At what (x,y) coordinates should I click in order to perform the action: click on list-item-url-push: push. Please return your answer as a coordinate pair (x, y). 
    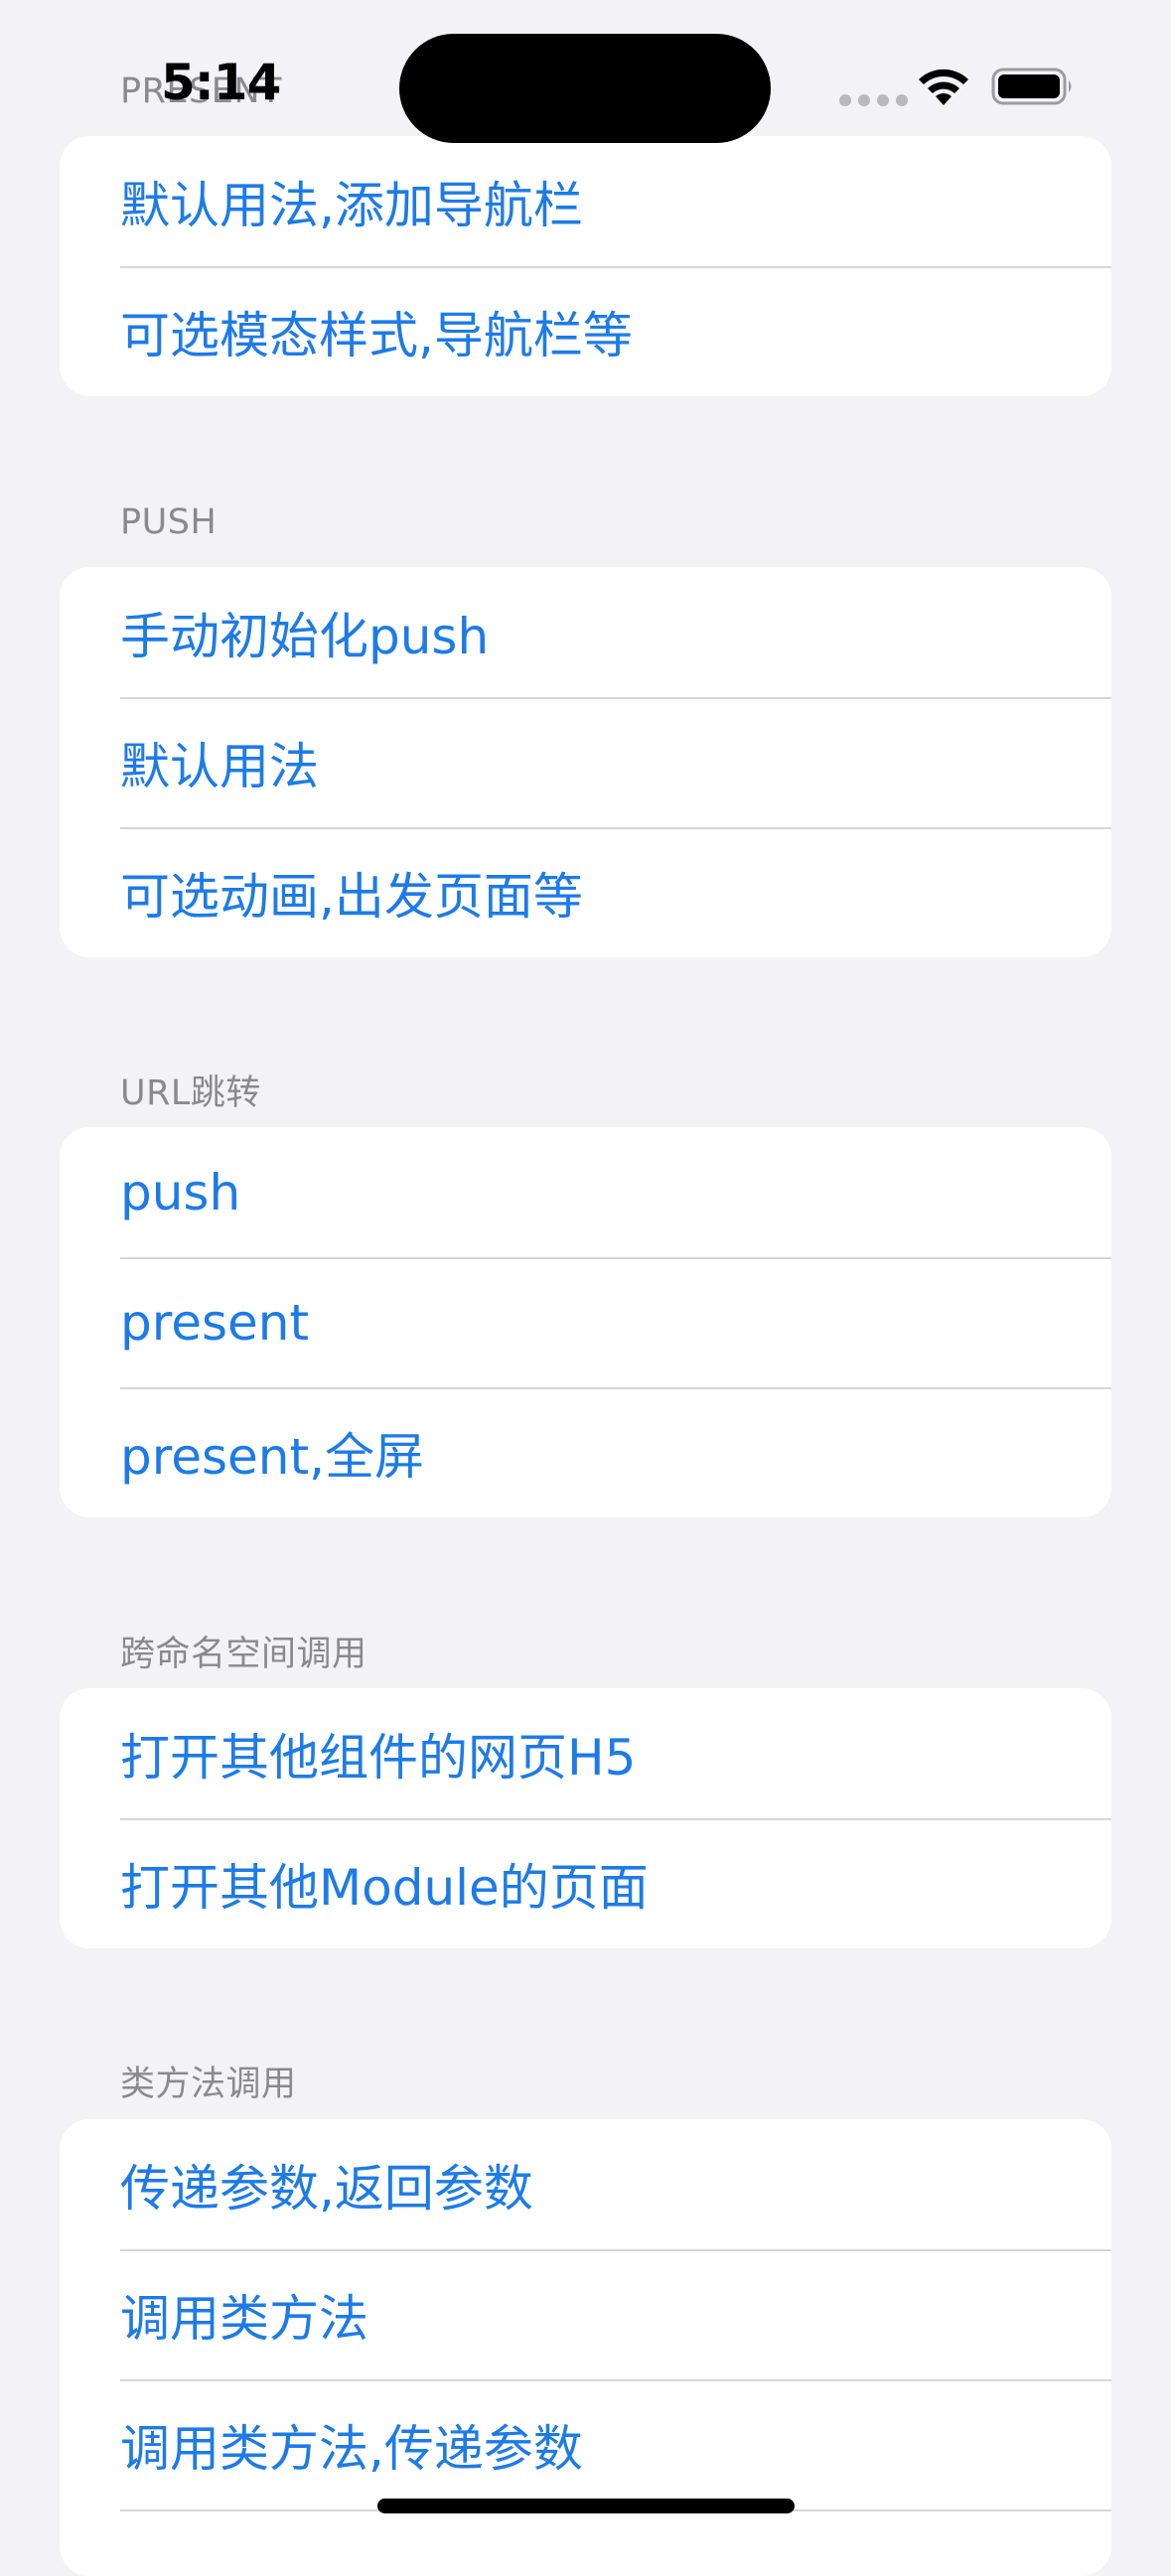
    Looking at the image, I should click on (585, 1192).